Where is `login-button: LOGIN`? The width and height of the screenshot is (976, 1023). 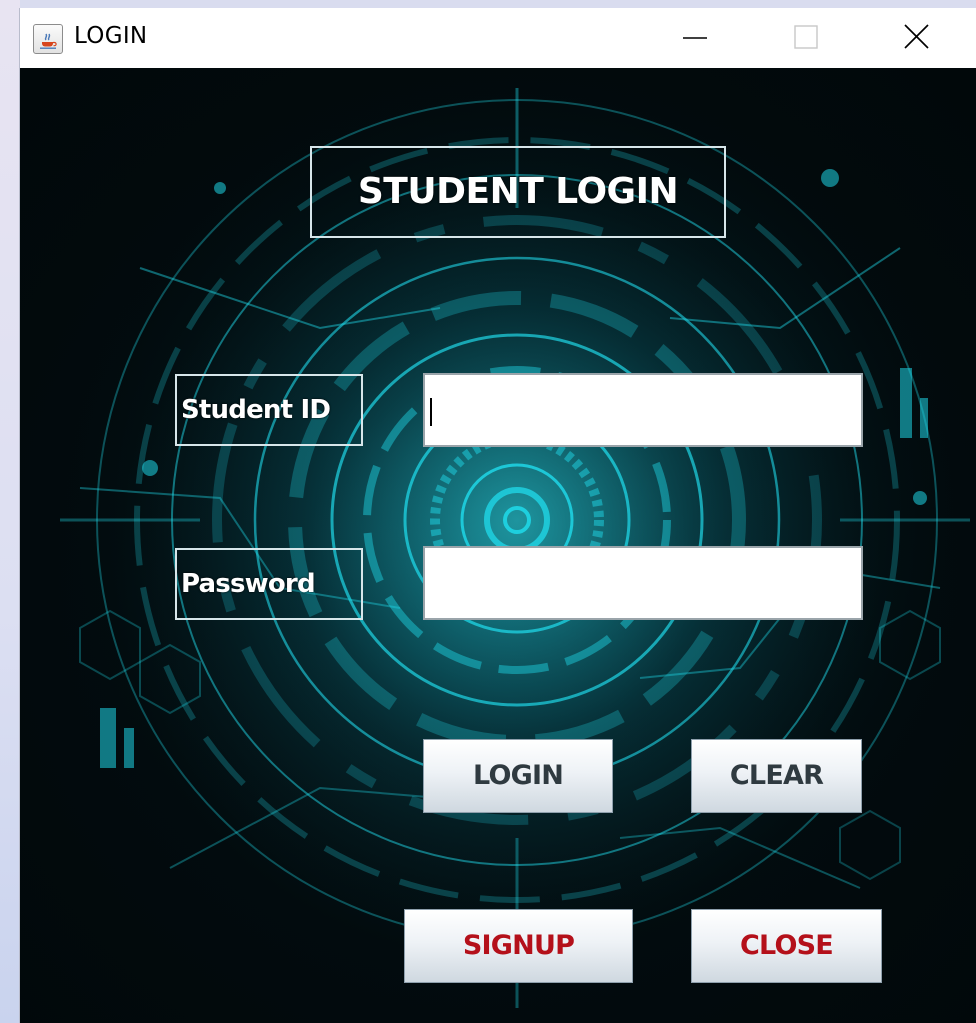
login-button: LOGIN is located at coordinates (518, 776).